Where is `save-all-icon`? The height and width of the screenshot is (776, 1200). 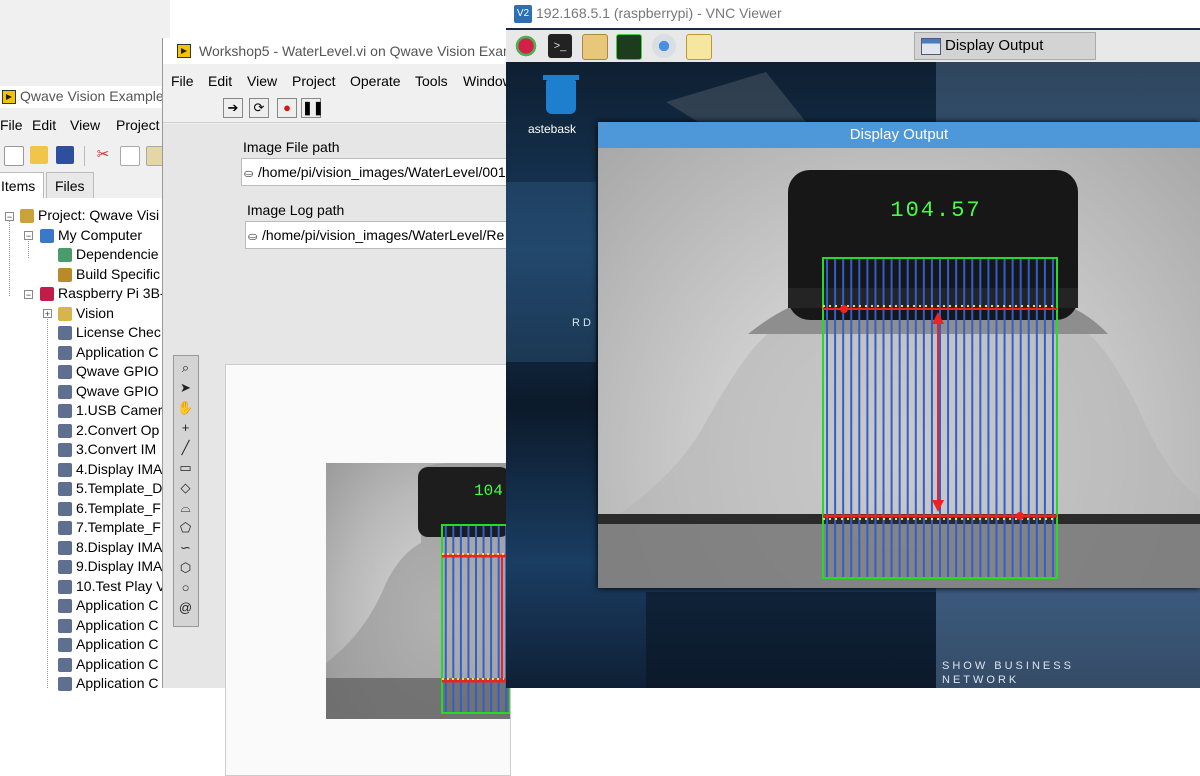
save-all-icon is located at coordinates (65, 155).